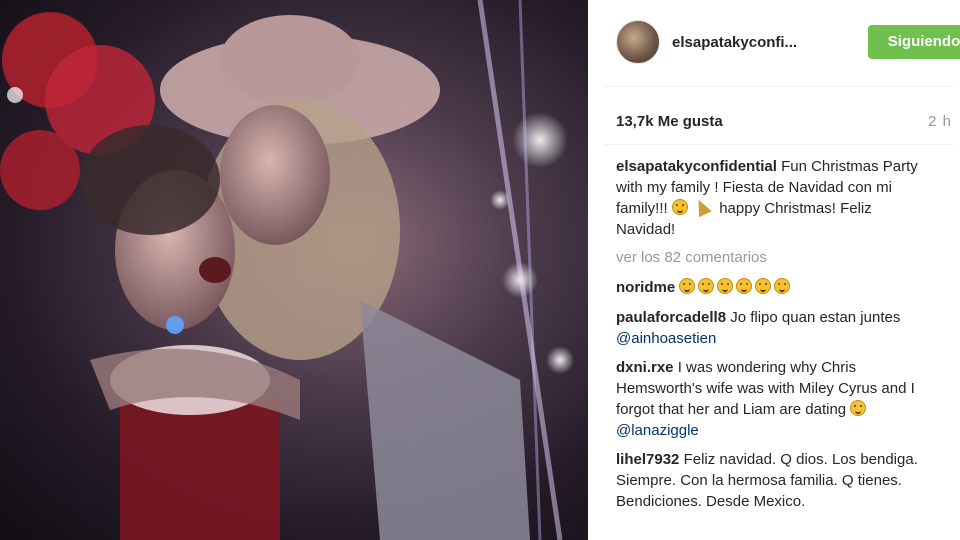 This screenshot has height=540, width=960. What do you see at coordinates (914, 42) in the screenshot?
I see `following-button: Siguiendo` at bounding box center [914, 42].